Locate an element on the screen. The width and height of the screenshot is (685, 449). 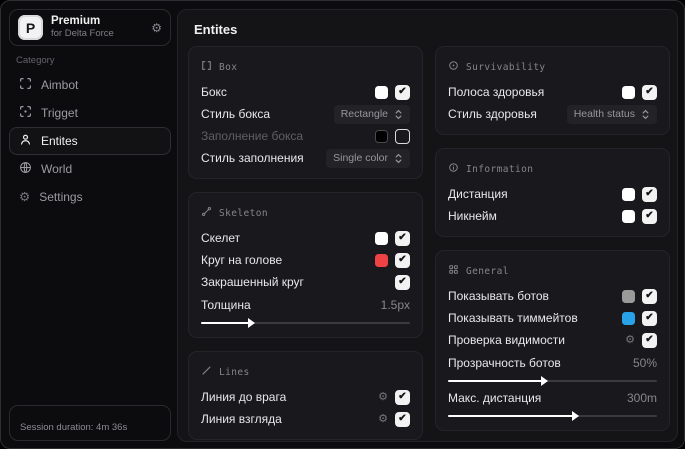
row-head-circle: Круг на голове ✔ is located at coordinates (305, 260).